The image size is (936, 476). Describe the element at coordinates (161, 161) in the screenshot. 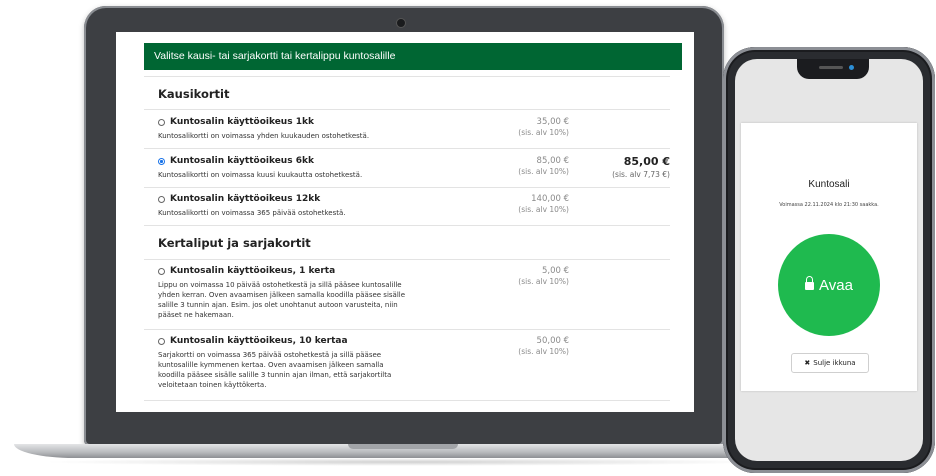

I see `radio-button-selected` at that location.